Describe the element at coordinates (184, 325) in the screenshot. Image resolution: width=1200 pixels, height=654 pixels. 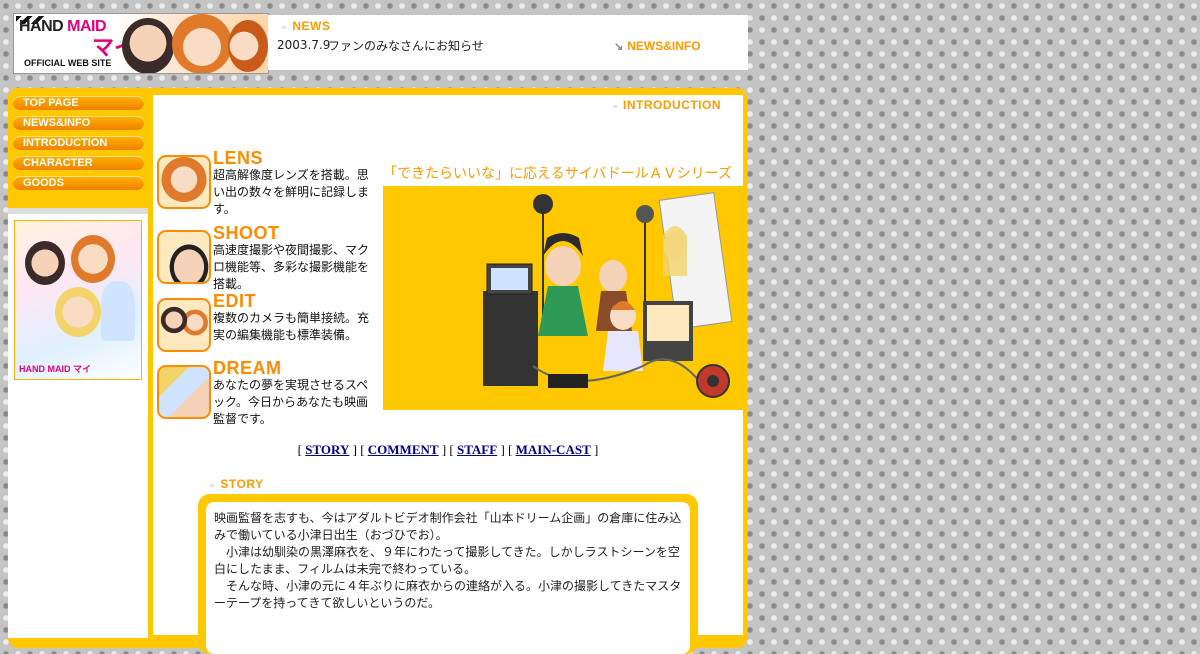
I see `edit-thumbnail-image` at that location.